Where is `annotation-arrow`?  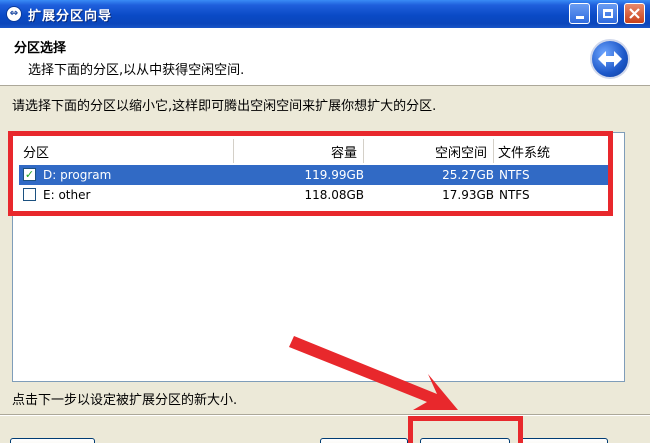
annotation-arrow is located at coordinates (373, 373).